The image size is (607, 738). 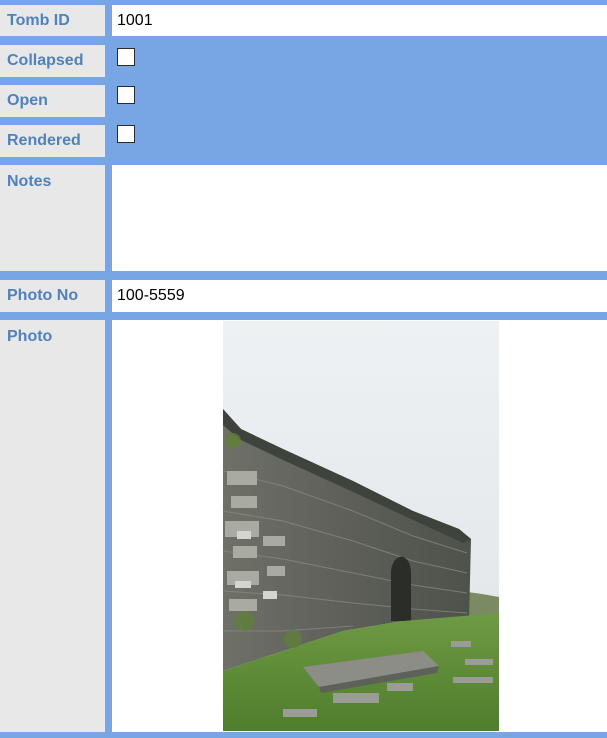 I want to click on rendered-checkbox, so click(x=126, y=134).